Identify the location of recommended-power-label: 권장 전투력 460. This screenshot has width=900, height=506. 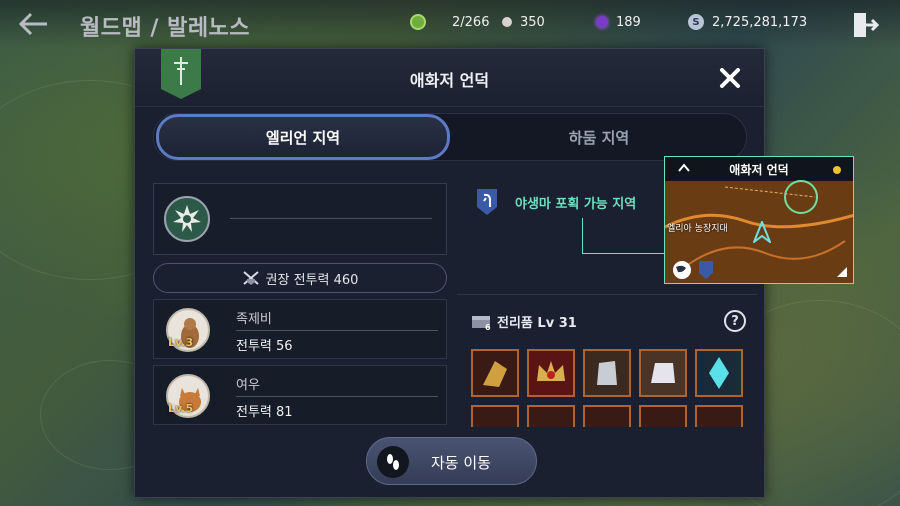
(312, 280).